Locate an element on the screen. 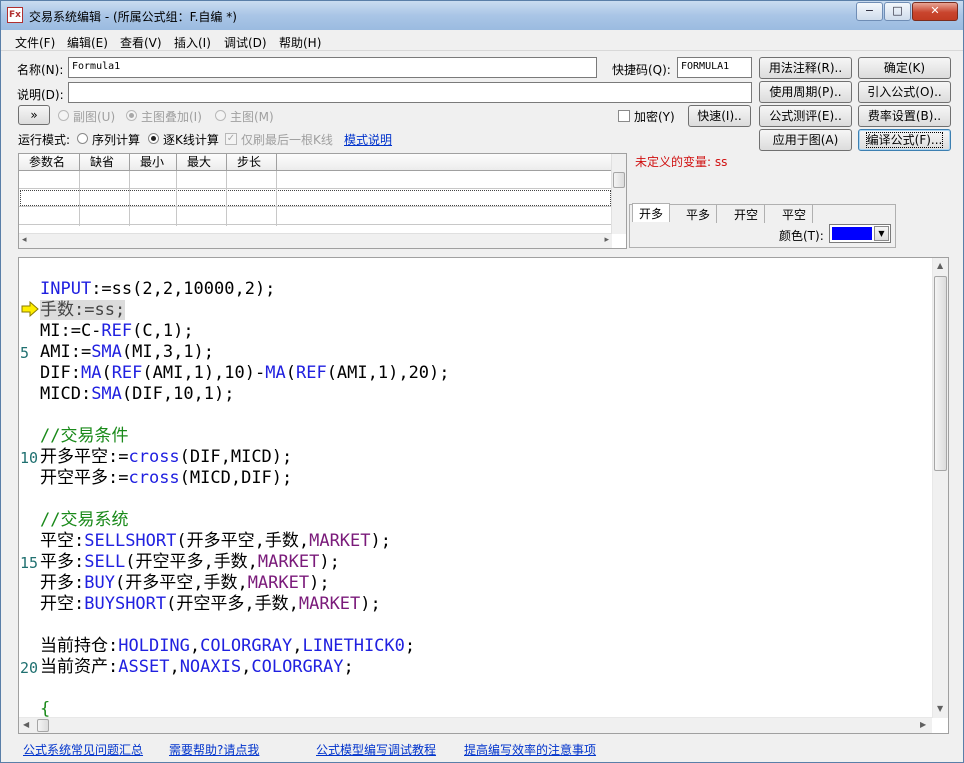 Image resolution: width=964 pixels, height=763 pixels. code-line: DIF:MA(REF(AMI,1),10)-MA(REF(AMI,1),20); is located at coordinates (245, 373).